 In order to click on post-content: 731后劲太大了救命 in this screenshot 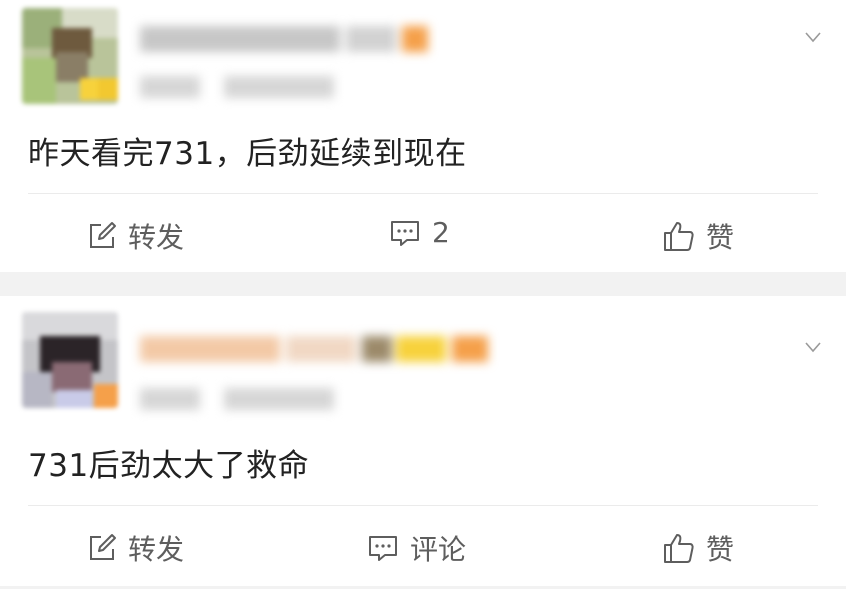, I will do `click(169, 466)`.